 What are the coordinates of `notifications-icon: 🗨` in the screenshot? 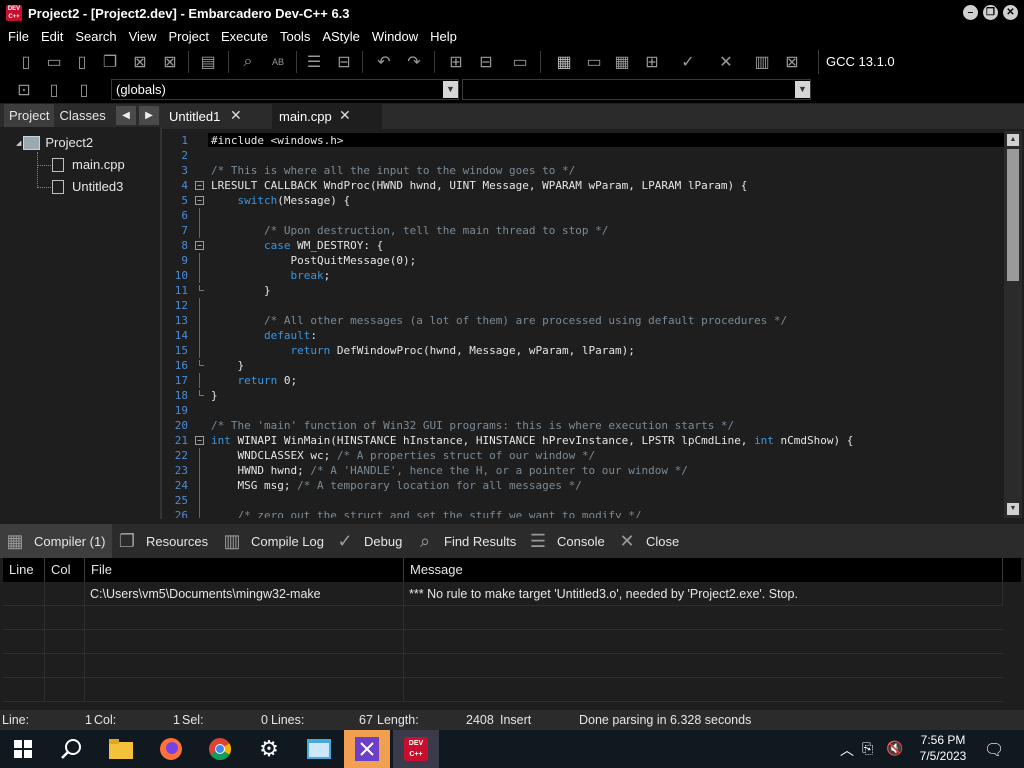 It's located at (994, 750).